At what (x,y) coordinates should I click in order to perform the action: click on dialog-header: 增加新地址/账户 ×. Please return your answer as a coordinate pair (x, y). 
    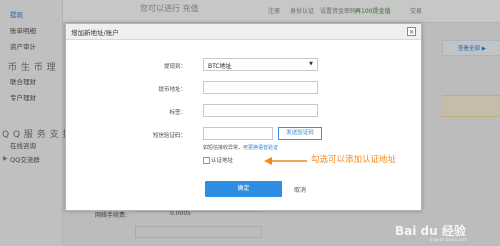
    Looking at the image, I should click on (243, 32).